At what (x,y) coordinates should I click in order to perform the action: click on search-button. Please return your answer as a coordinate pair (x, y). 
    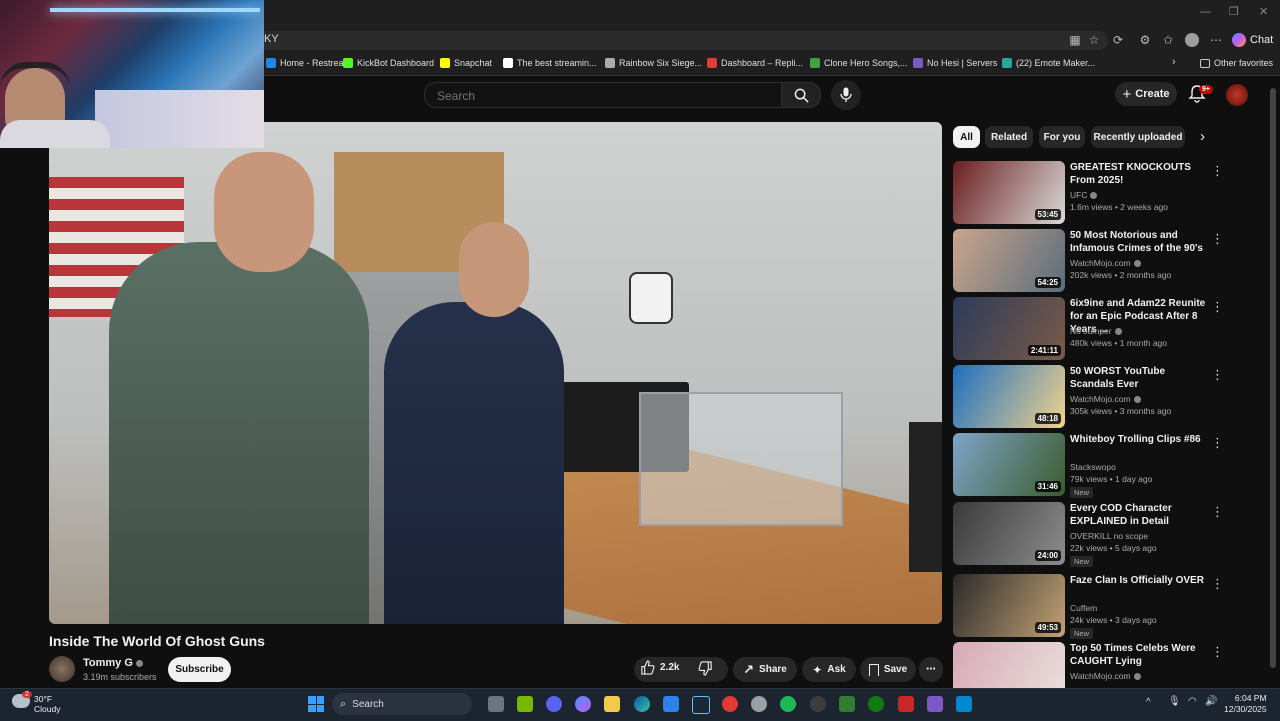
    Looking at the image, I should click on (801, 95).